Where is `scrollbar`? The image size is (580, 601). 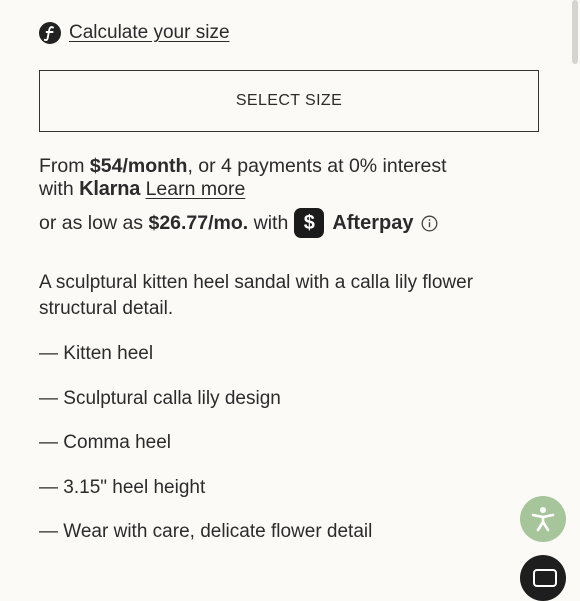
scrollbar is located at coordinates (575, 32).